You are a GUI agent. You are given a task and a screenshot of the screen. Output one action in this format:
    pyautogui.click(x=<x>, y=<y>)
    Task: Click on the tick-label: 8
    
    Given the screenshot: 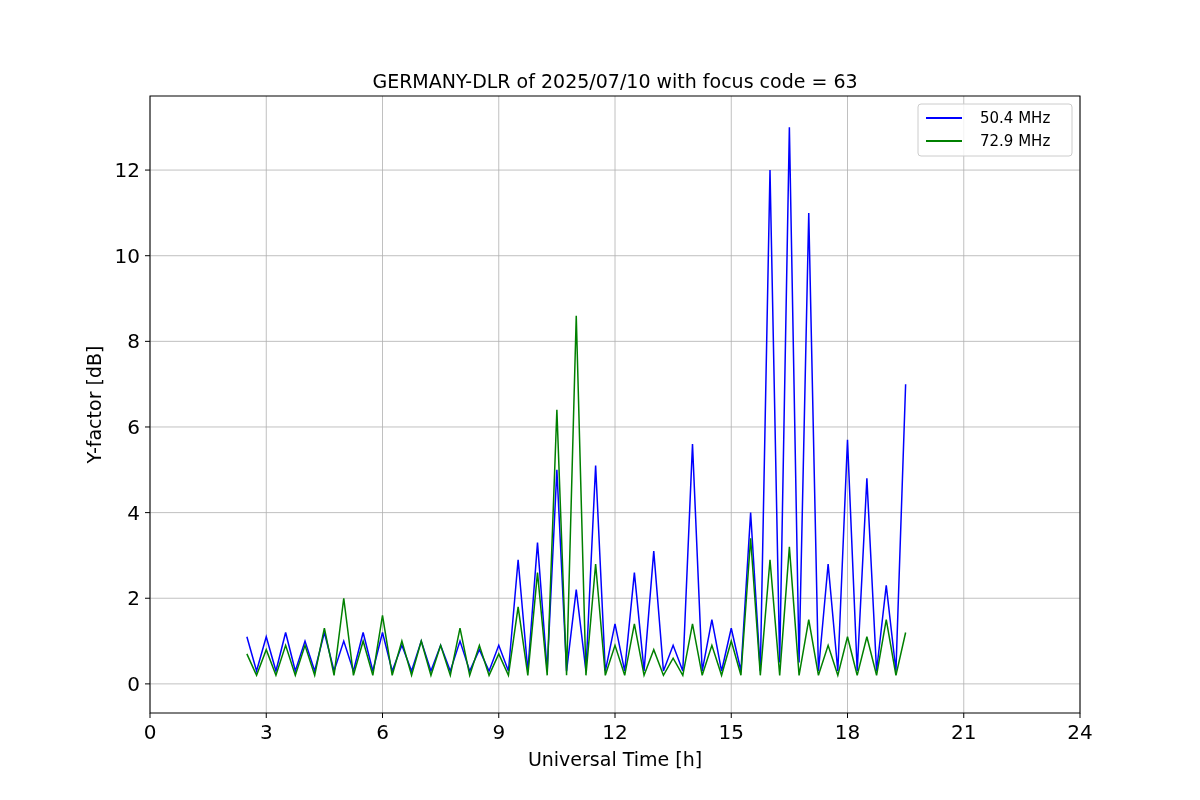 What is the action you would take?
    pyautogui.click(x=133, y=341)
    